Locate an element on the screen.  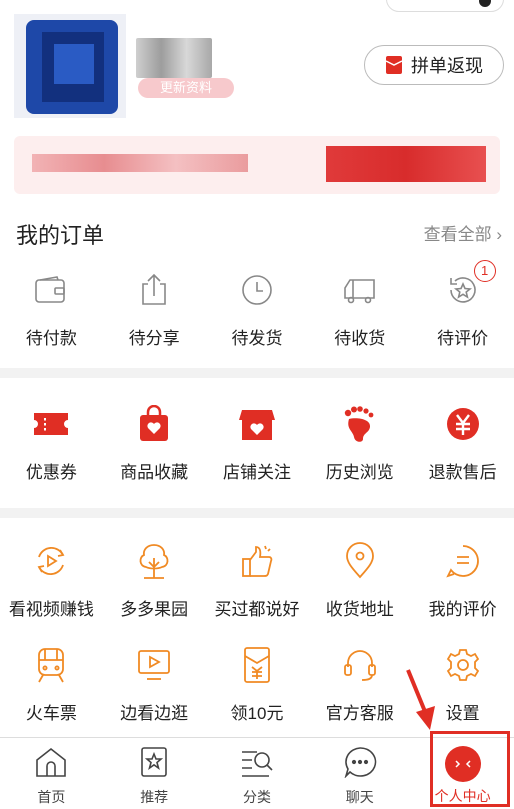
feature-history: 历史浏览 is located at coordinates (359, 443).